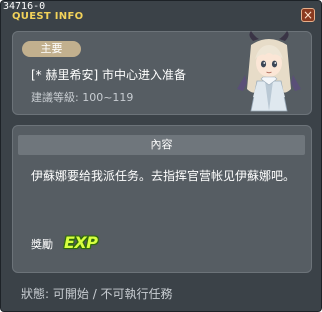 The width and height of the screenshot is (322, 312). I want to click on npc-portrait, so click(269, 71).